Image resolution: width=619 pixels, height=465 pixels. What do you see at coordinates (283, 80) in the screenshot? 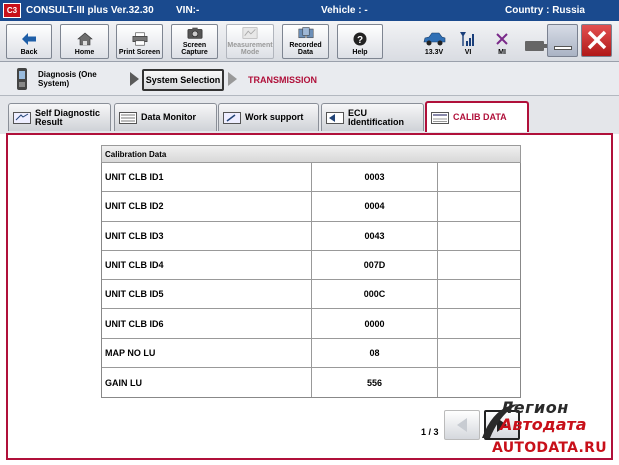
I see `breadcrumb-current: TRANSMISSION` at bounding box center [283, 80].